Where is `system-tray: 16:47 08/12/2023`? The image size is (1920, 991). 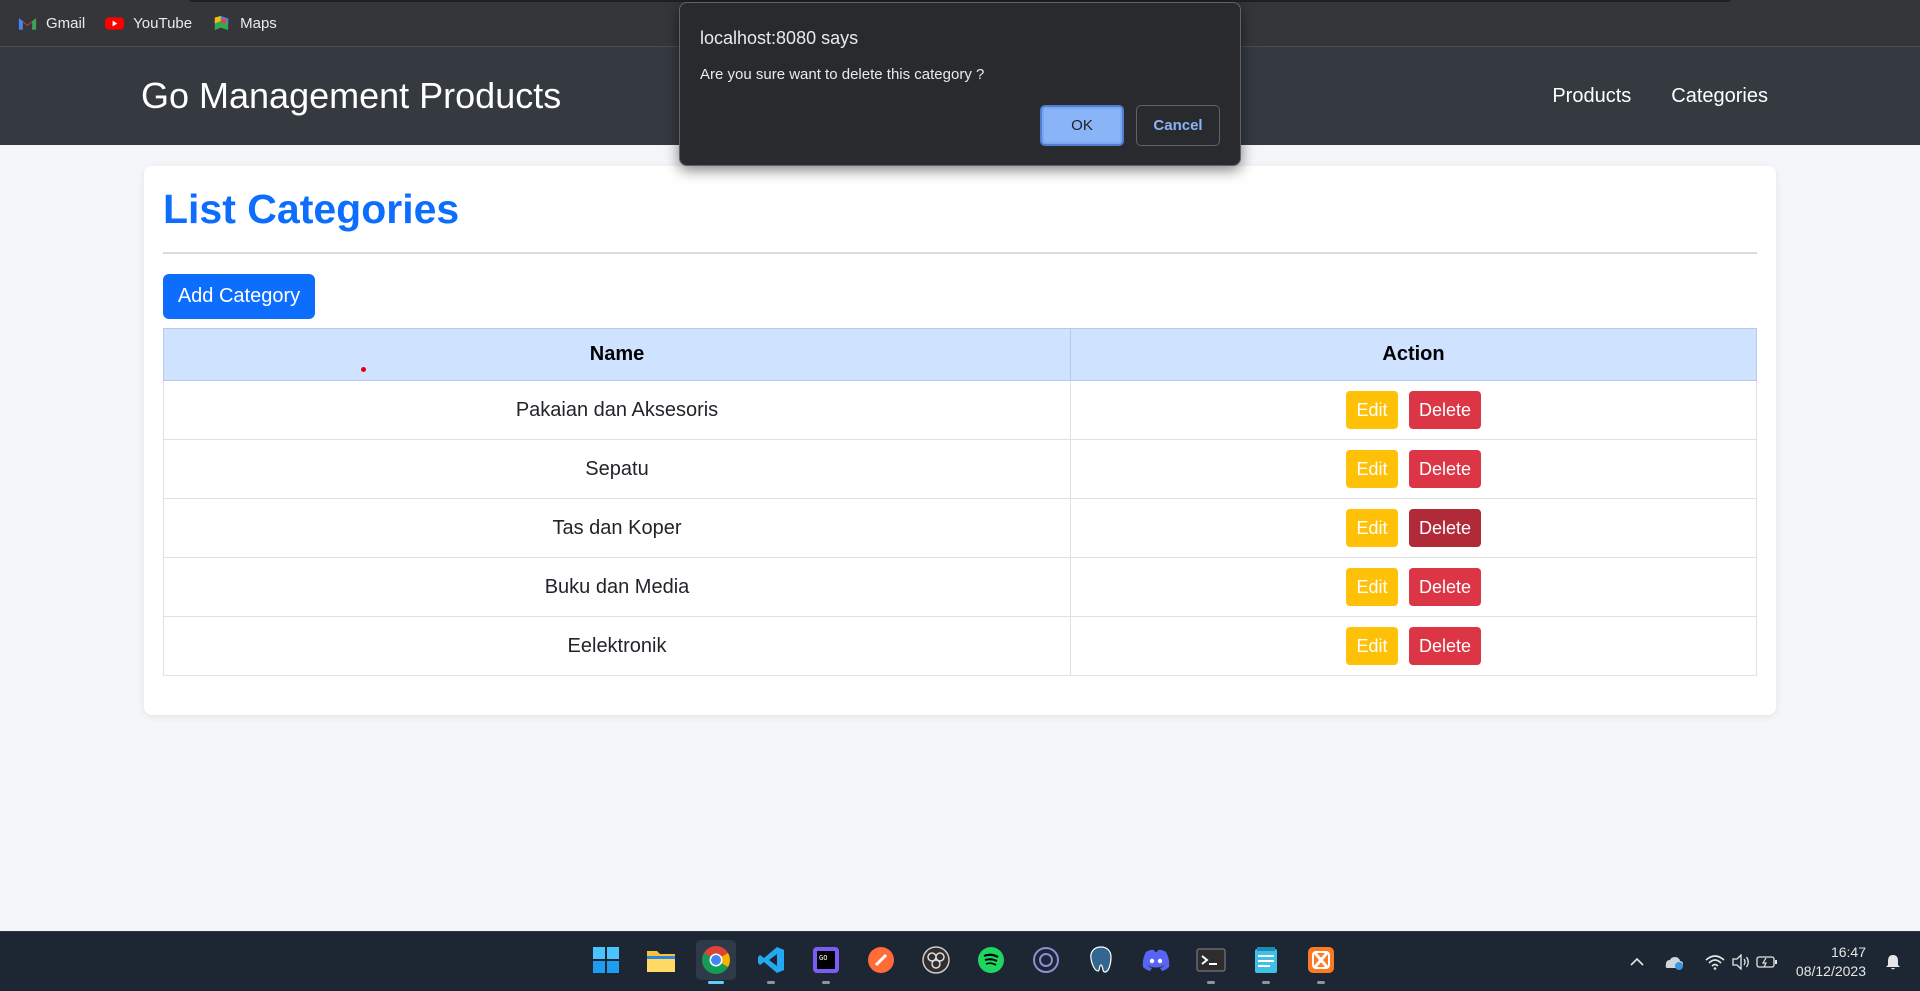
system-tray: 16:47 08/12/2023 is located at coordinates (1772, 961).